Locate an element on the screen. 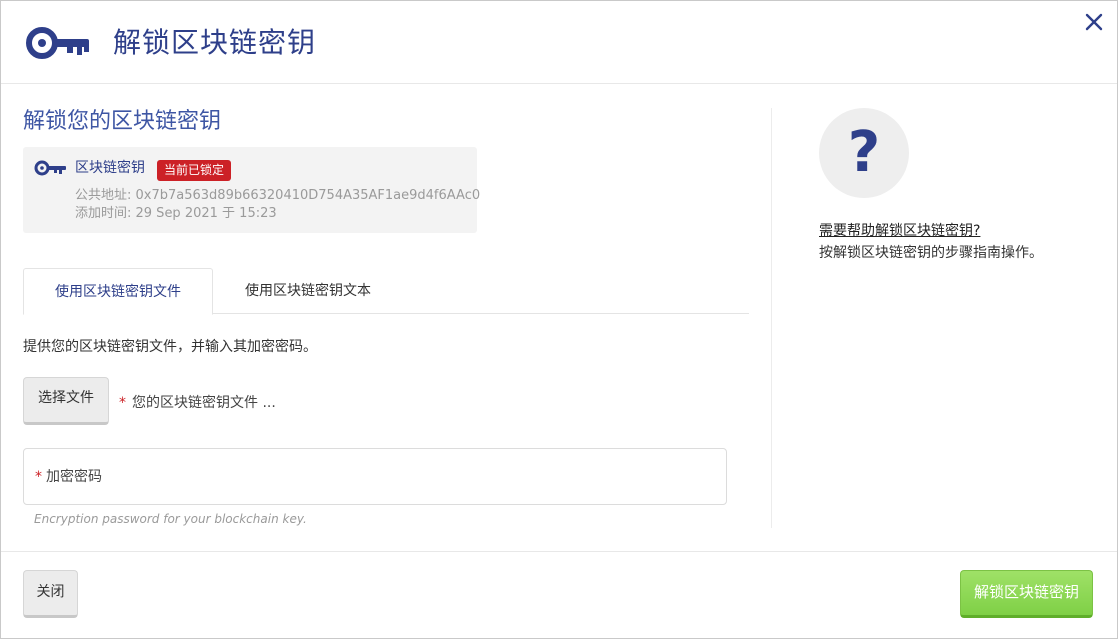 This screenshot has width=1118, height=639. close-icon is located at coordinates (1094, 24).